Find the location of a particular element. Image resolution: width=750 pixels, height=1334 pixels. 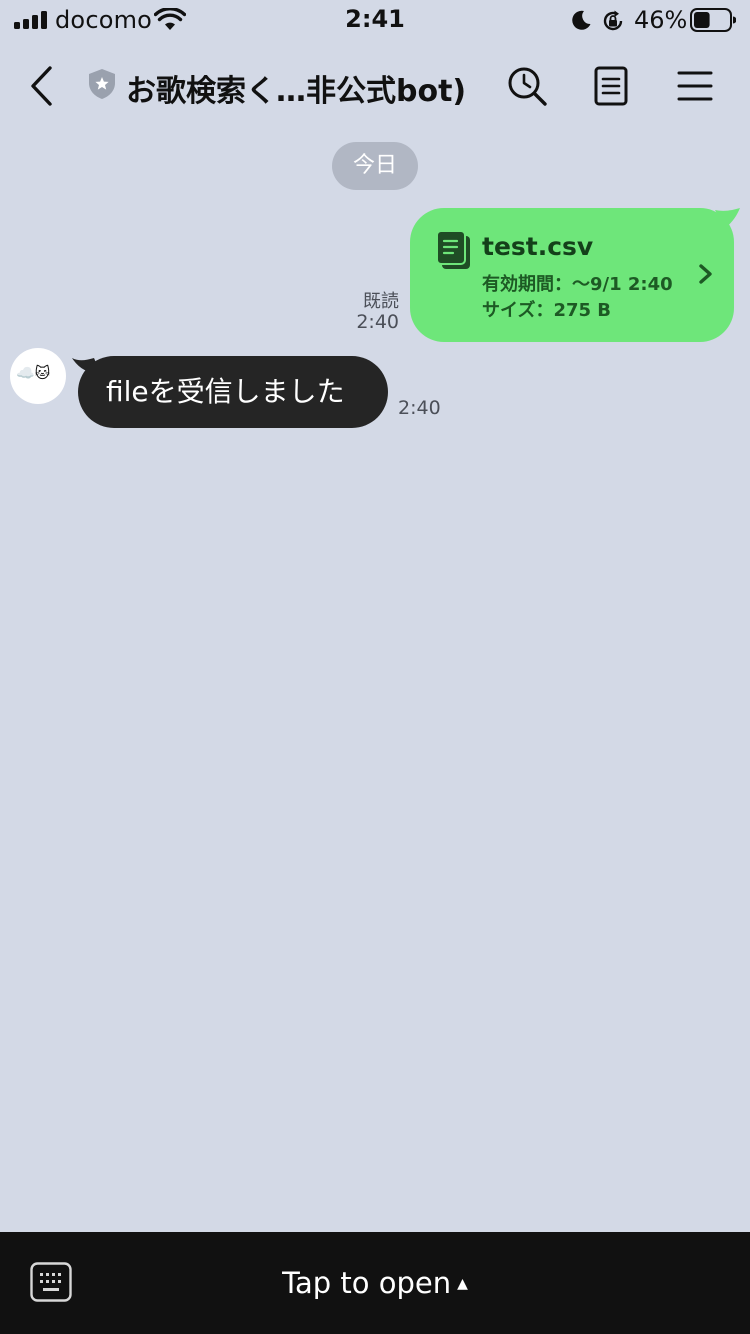

bot-avatar: ☁️🐱 is located at coordinates (38, 376).